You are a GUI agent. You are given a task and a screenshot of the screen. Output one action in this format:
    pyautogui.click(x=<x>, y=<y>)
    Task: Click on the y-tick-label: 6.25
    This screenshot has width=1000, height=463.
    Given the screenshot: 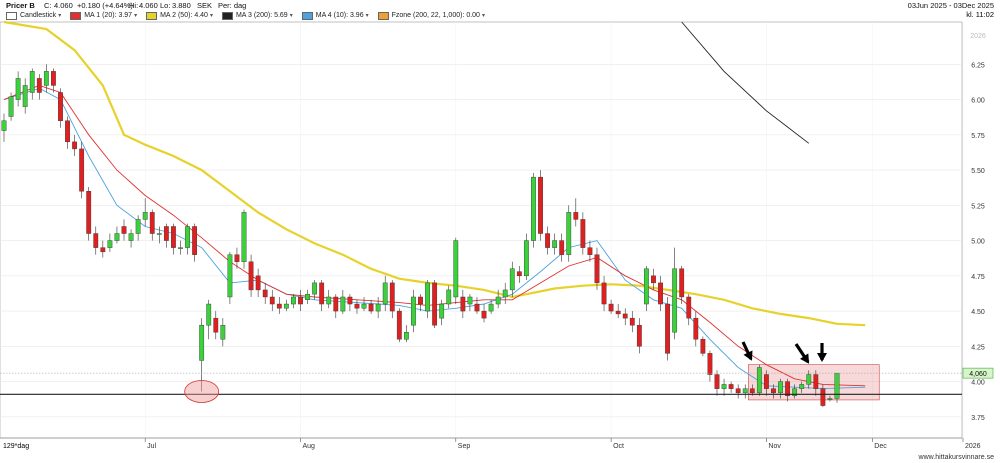 What is the action you would take?
    pyautogui.click(x=978, y=65)
    